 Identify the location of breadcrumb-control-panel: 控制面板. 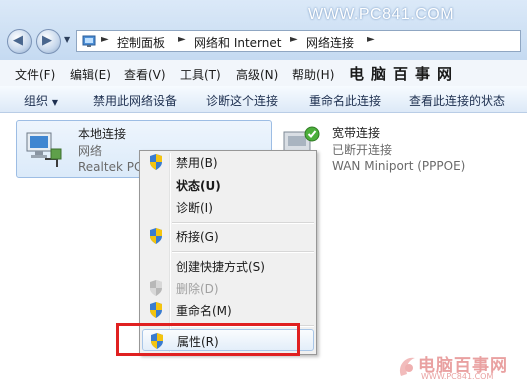
(141, 42).